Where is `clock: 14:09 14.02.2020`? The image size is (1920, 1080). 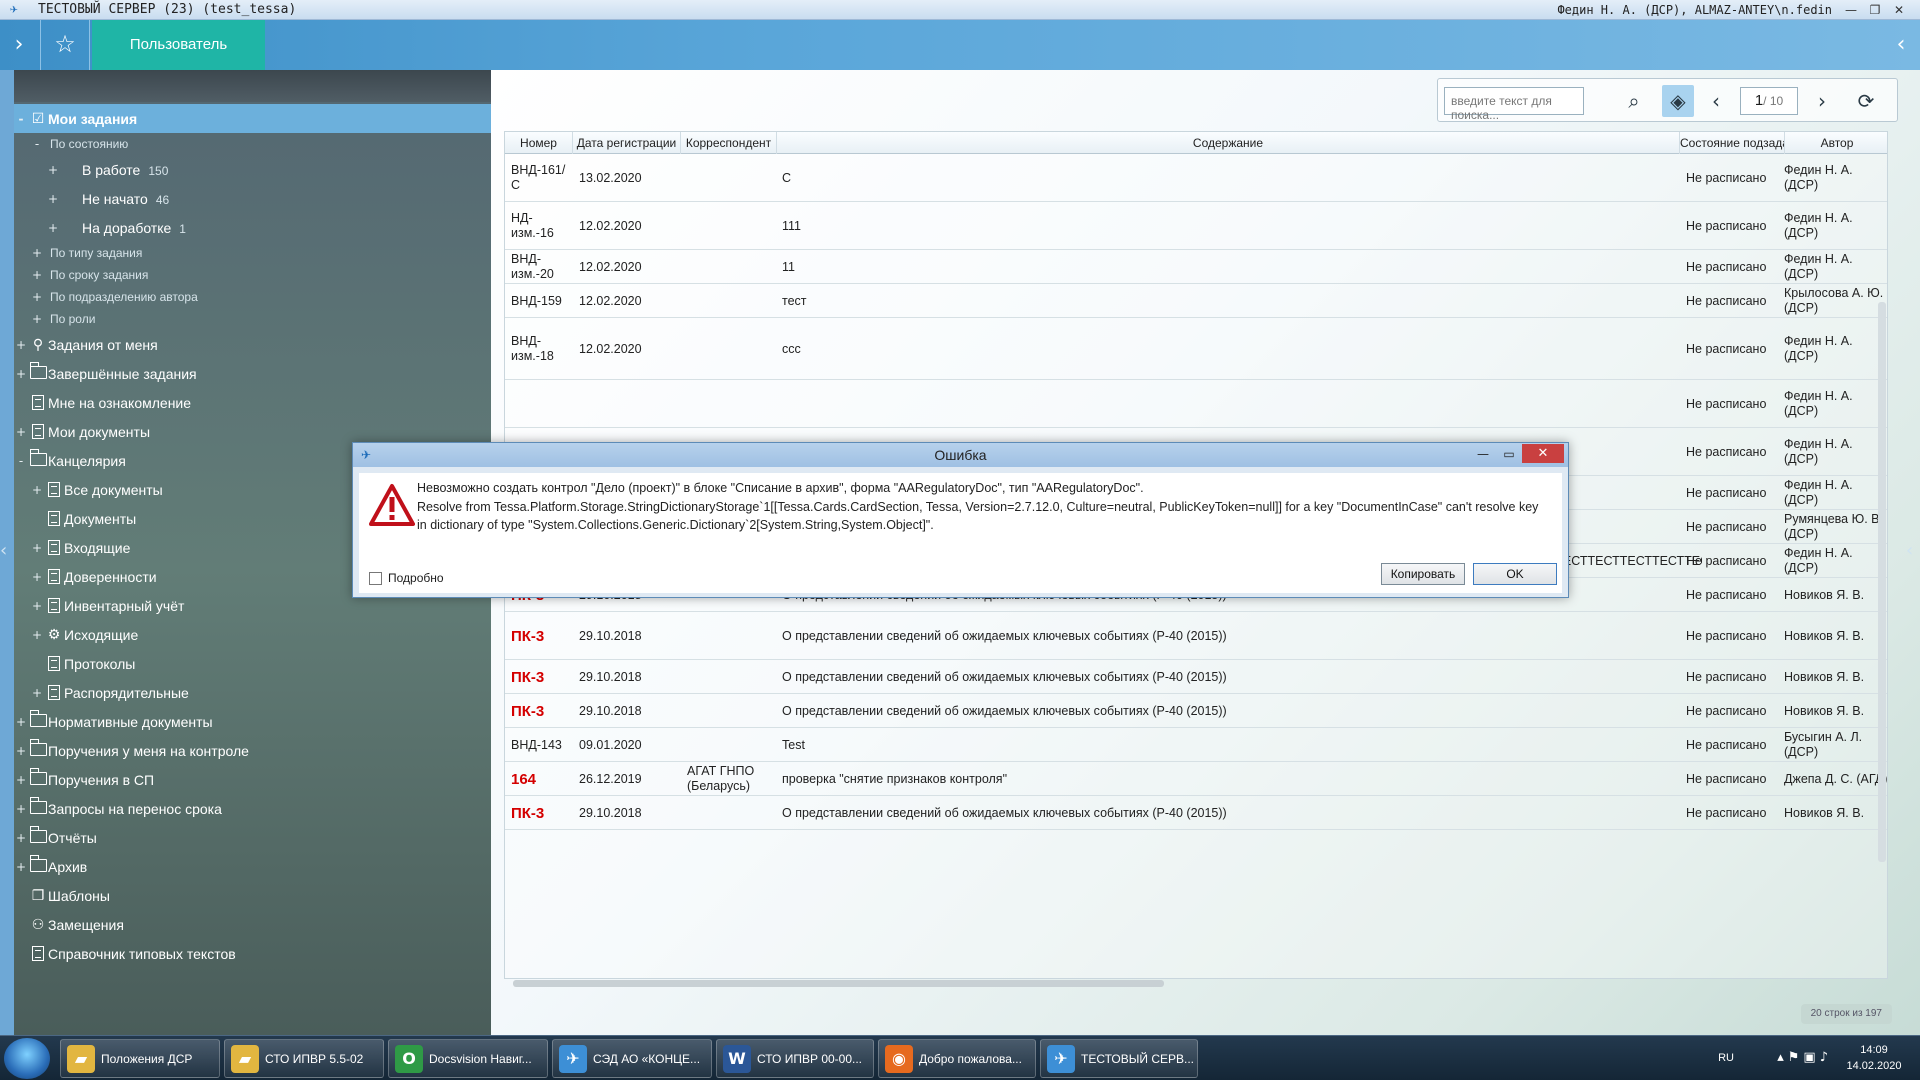 clock: 14:09 14.02.2020 is located at coordinates (1874, 1058).